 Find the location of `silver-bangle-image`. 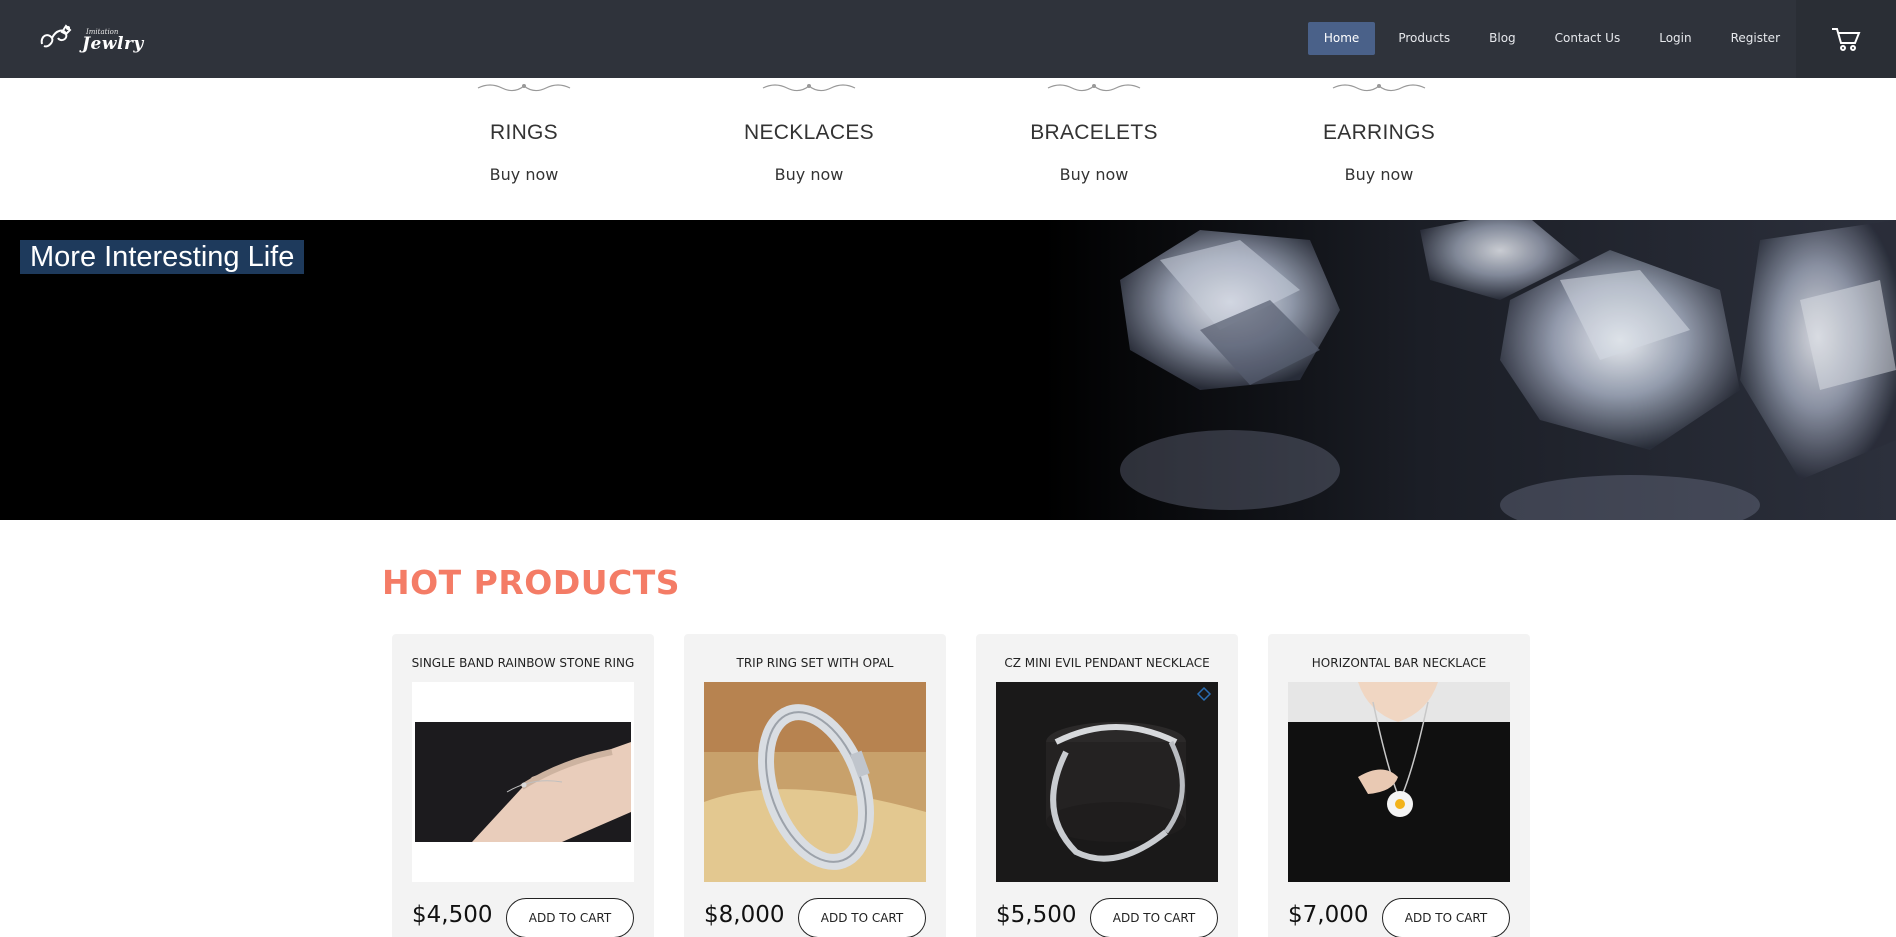

silver-bangle-image is located at coordinates (815, 782).